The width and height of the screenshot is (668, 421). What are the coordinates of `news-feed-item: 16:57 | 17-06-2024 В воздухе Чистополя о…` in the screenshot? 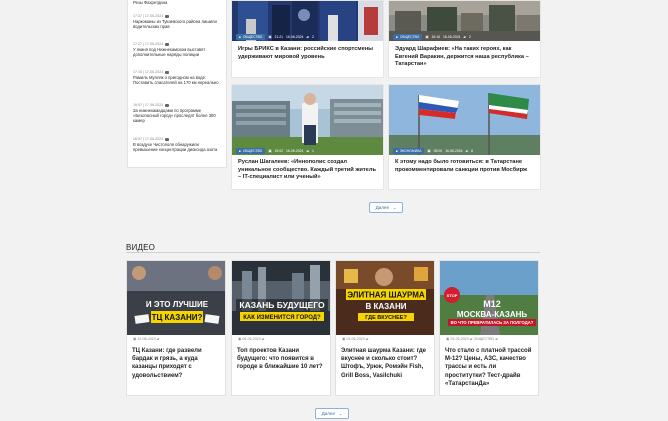 It's located at (178, 144).